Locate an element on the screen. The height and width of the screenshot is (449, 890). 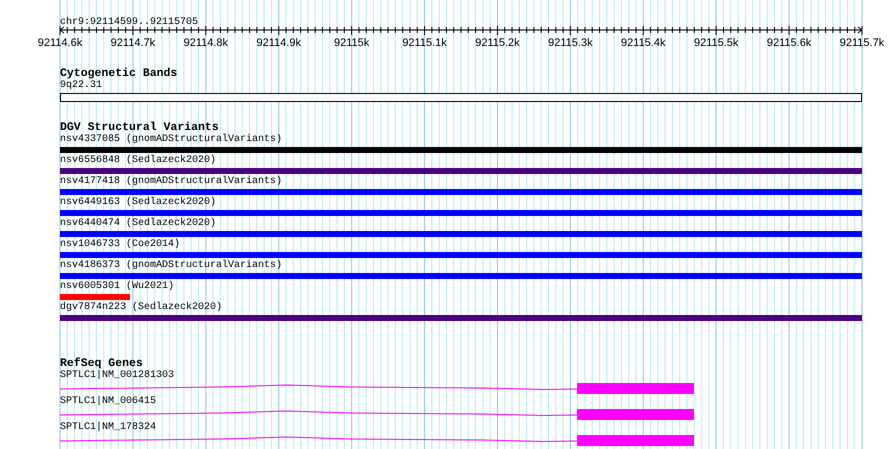
variant-label: nsv6449163 (Sedlazeck2020) is located at coordinates (138, 203).